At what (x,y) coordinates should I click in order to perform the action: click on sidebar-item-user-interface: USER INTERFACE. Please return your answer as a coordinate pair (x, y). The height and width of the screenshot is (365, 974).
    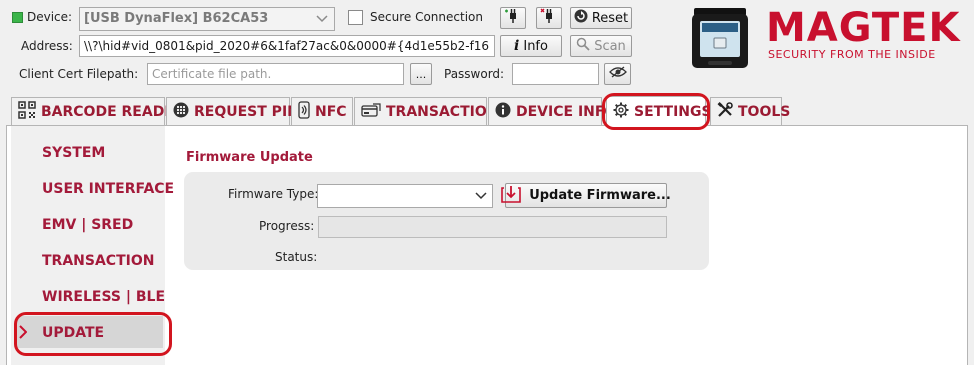
    Looking at the image, I should click on (108, 189).